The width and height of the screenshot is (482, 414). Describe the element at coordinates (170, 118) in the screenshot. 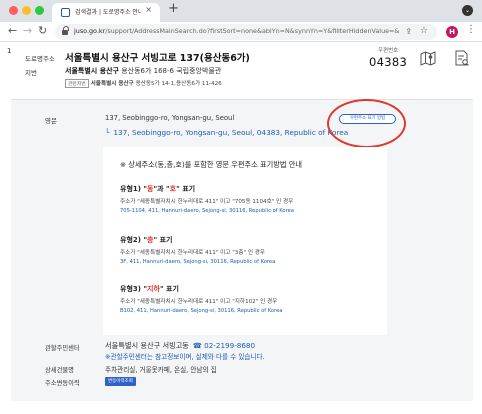

I see `english-address: 137, Seobinggo-ro, Yongsan-gu, Seoul` at that location.